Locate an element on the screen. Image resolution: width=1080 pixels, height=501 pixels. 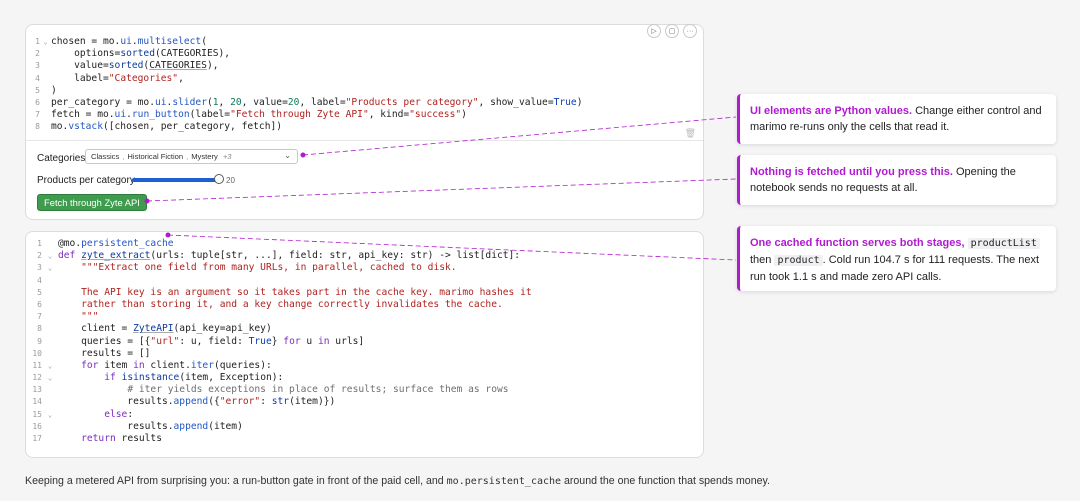
delete-cell-icon: 🗑 is located at coordinates (690, 133).